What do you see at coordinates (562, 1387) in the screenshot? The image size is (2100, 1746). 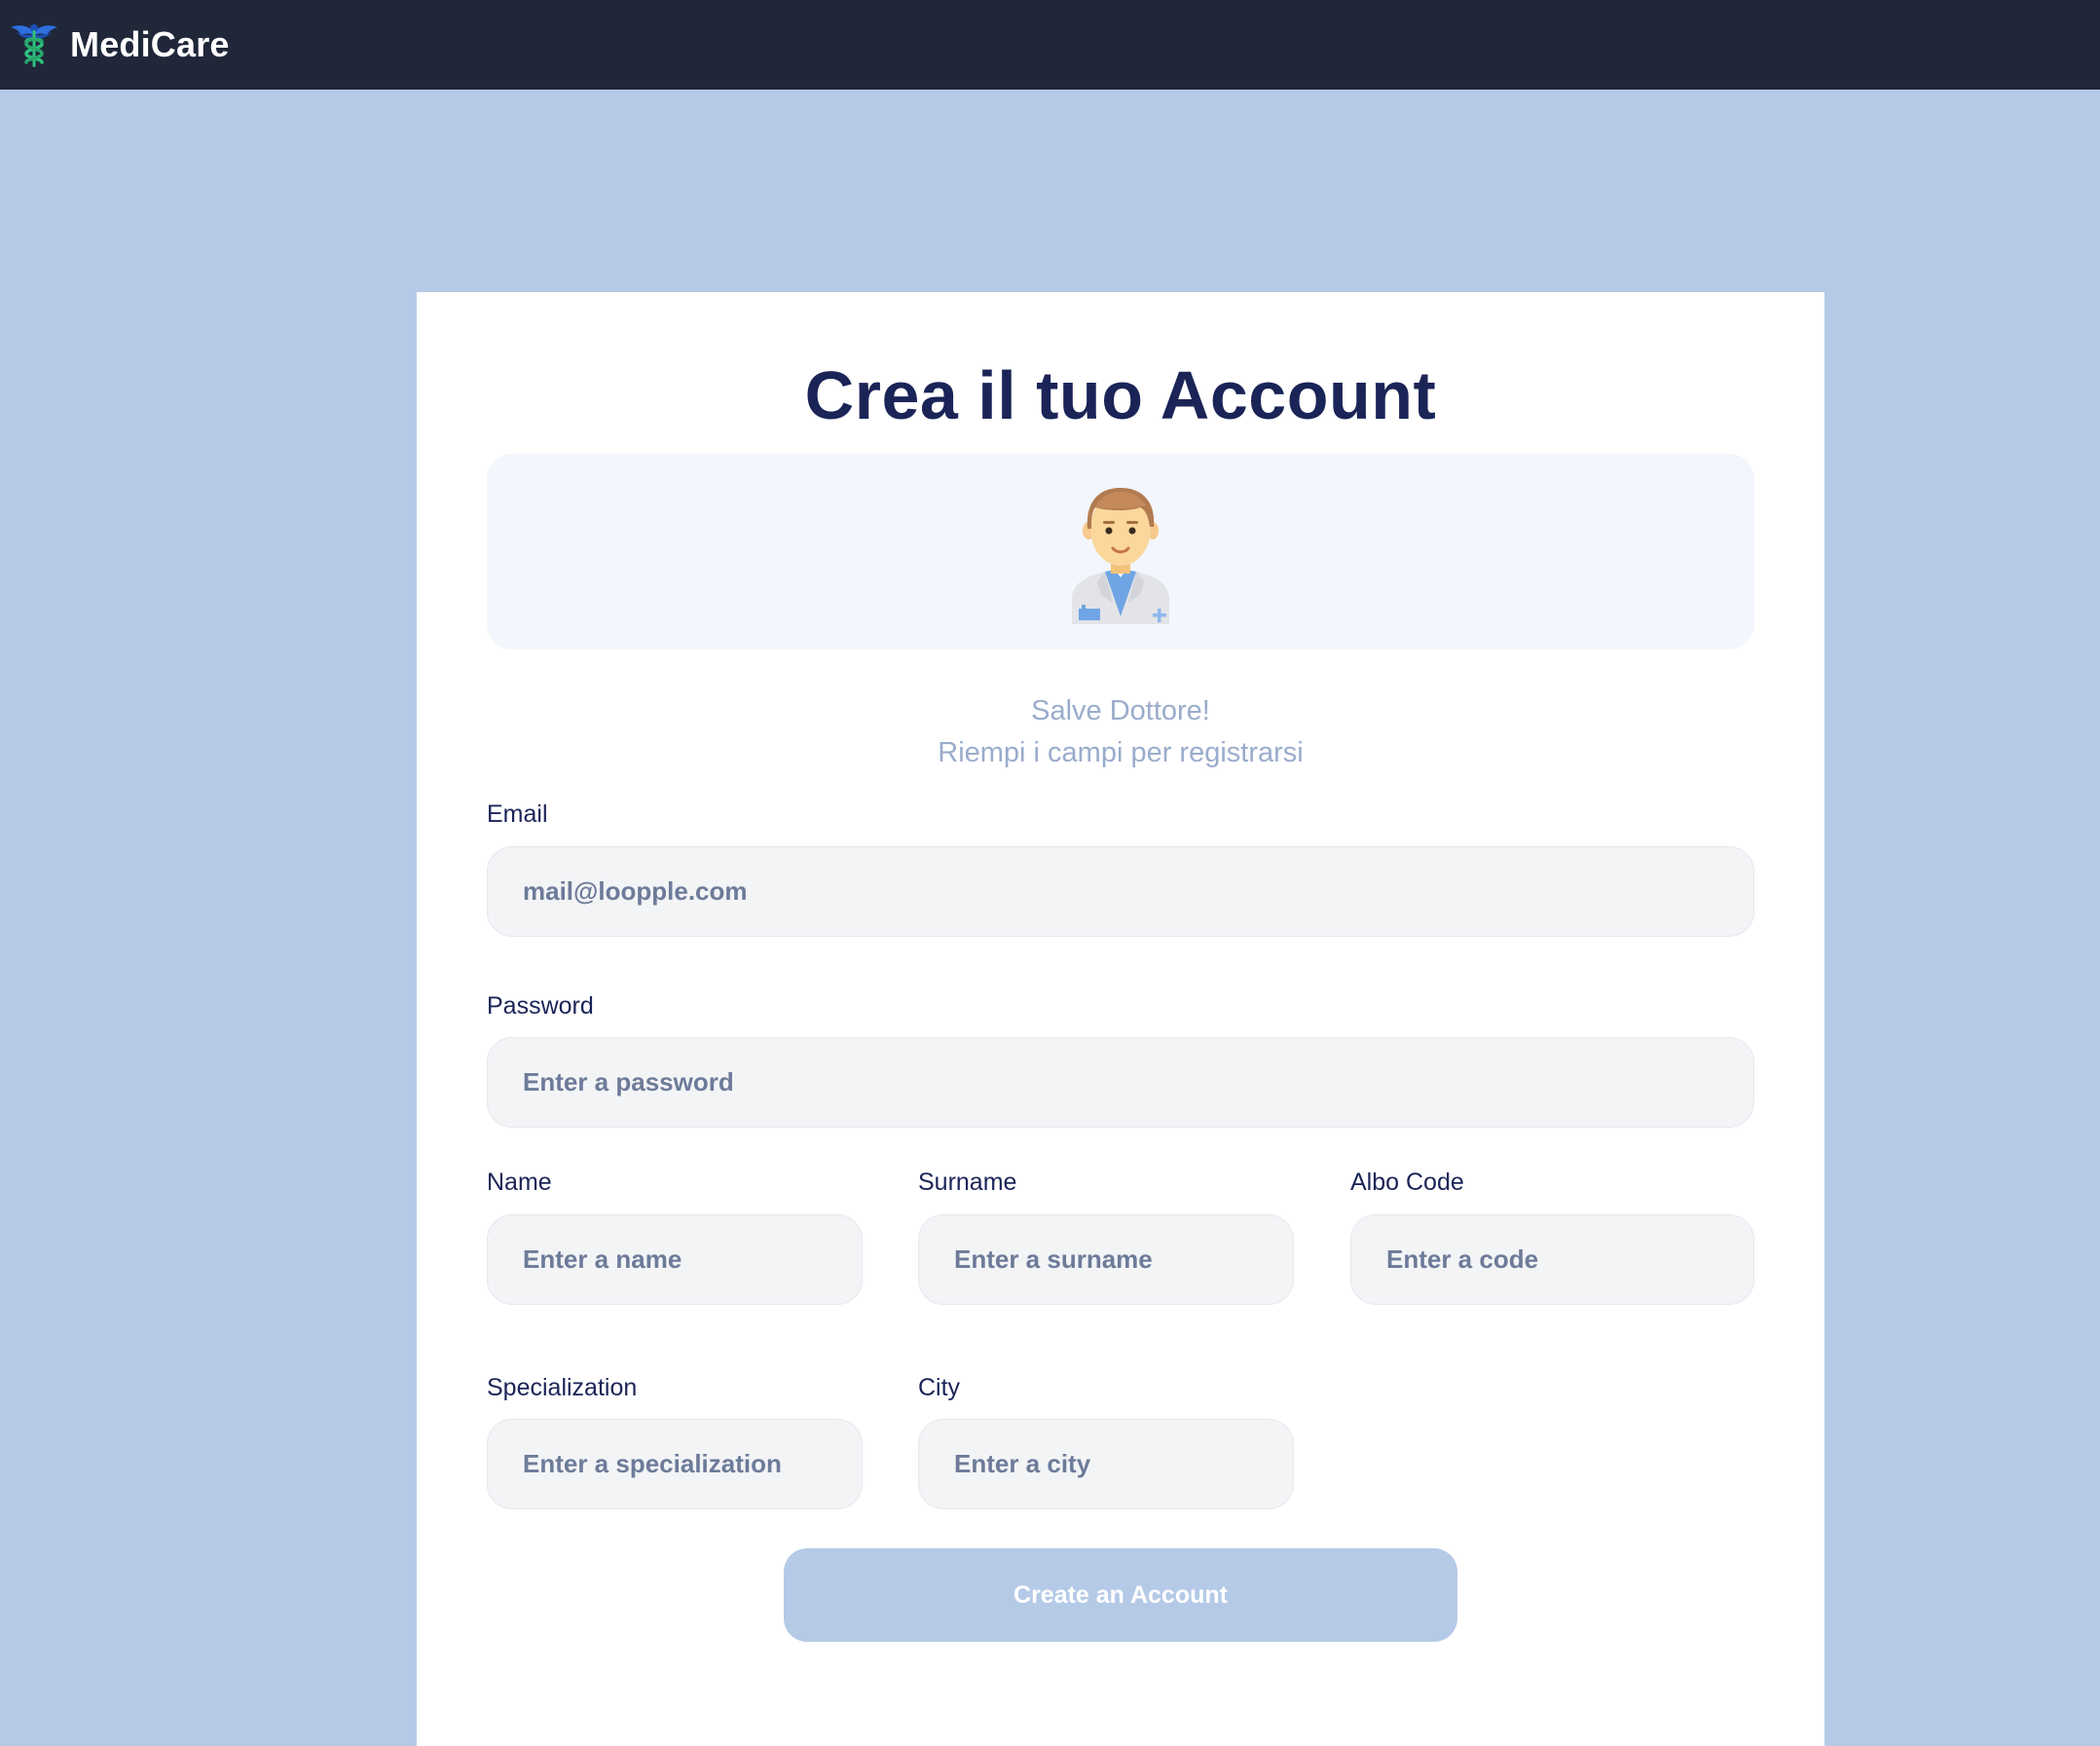 I see `specialization-label: Specialization` at bounding box center [562, 1387].